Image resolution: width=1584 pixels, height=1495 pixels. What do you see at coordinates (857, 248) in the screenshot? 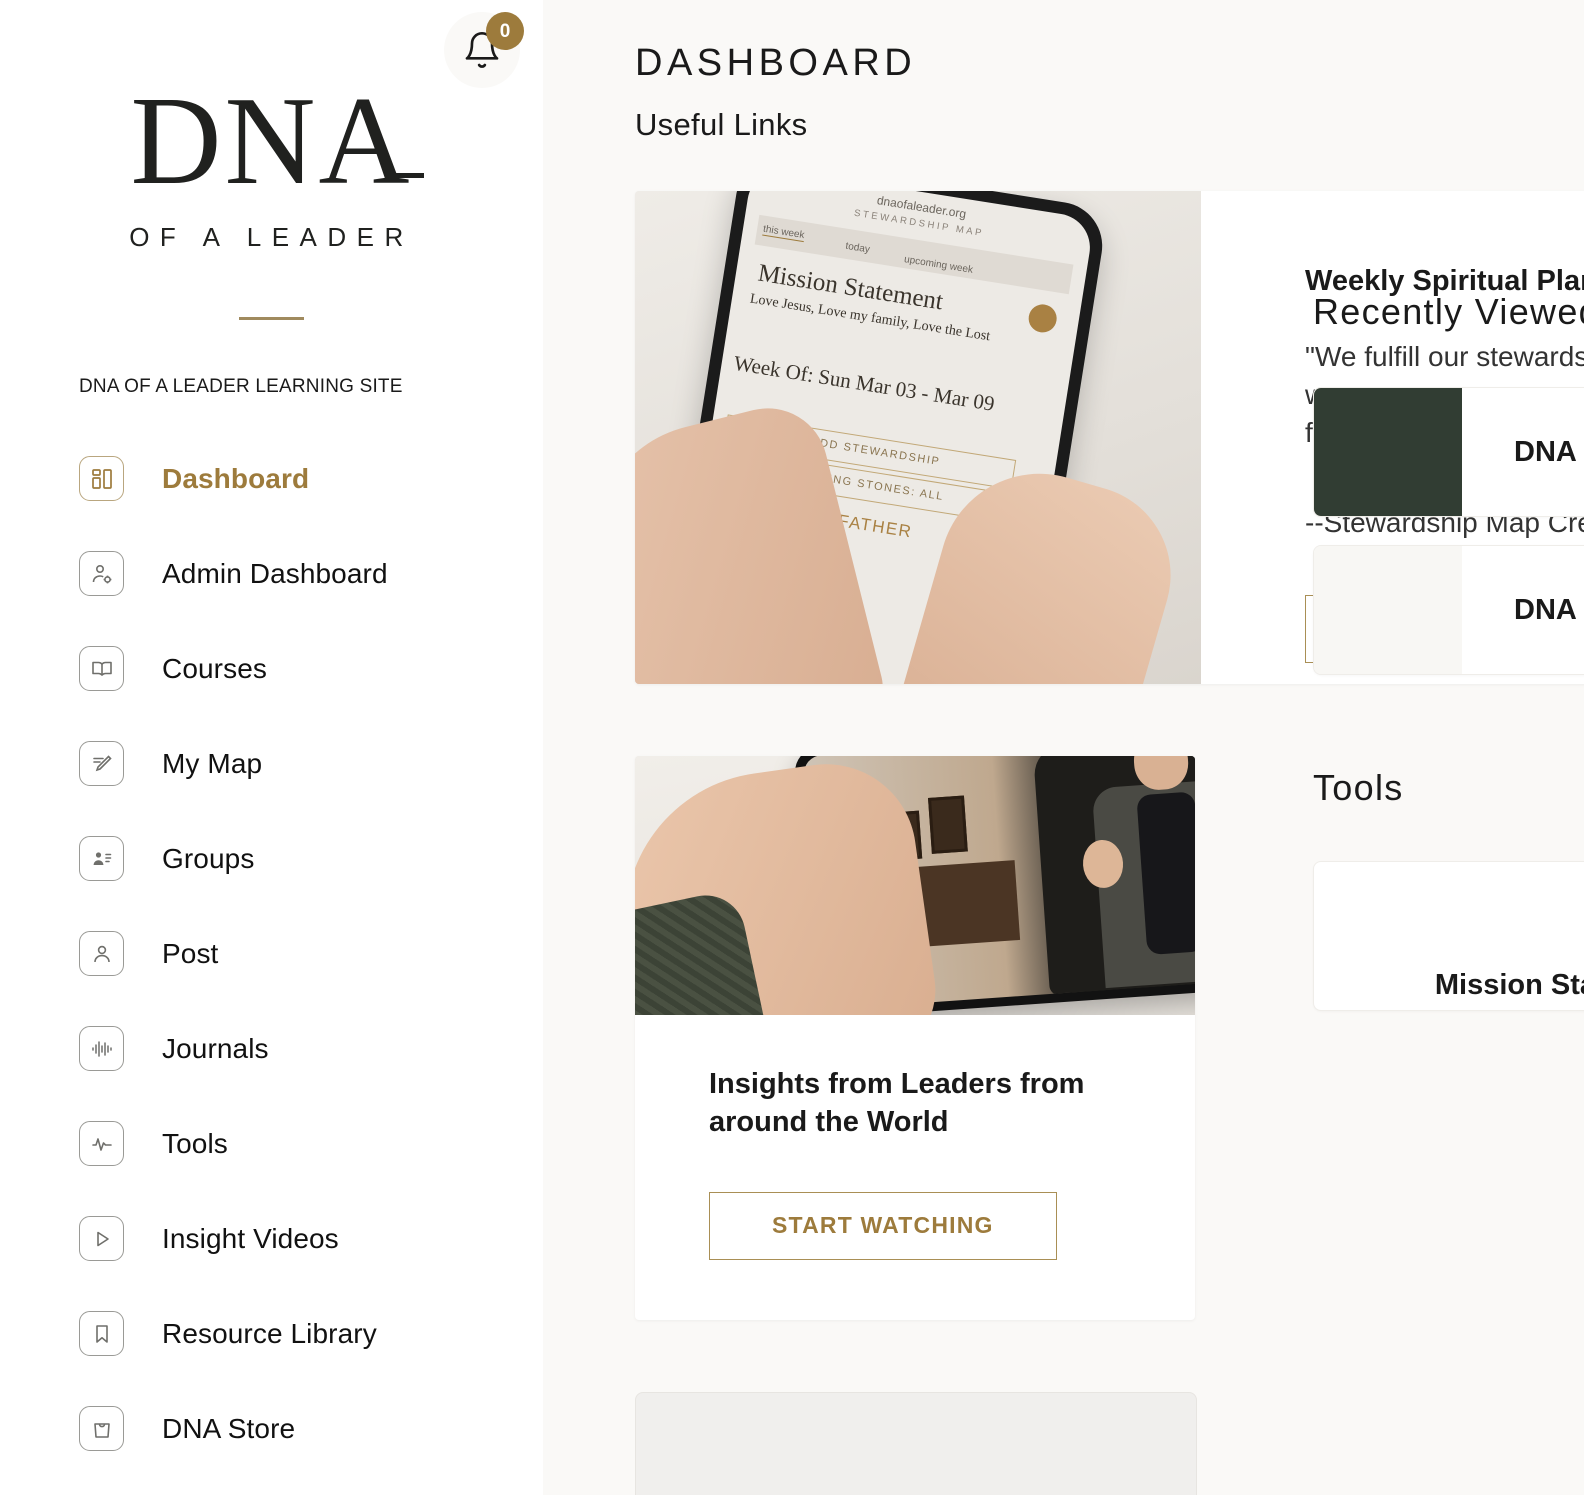
I see `phone-tab-today: today` at bounding box center [857, 248].